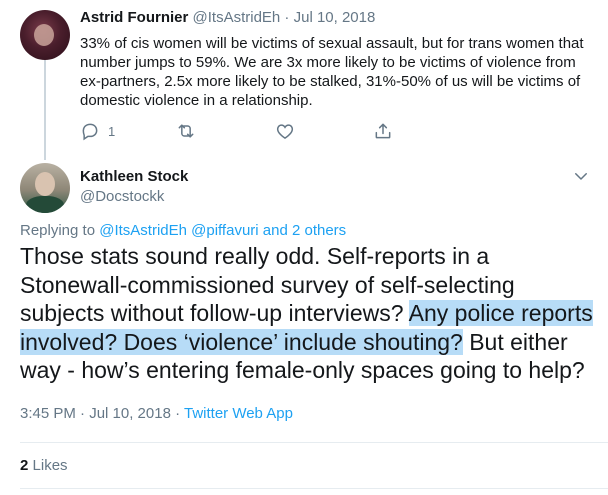 This screenshot has width=608, height=495. I want to click on likes-label: Likes, so click(50, 465).